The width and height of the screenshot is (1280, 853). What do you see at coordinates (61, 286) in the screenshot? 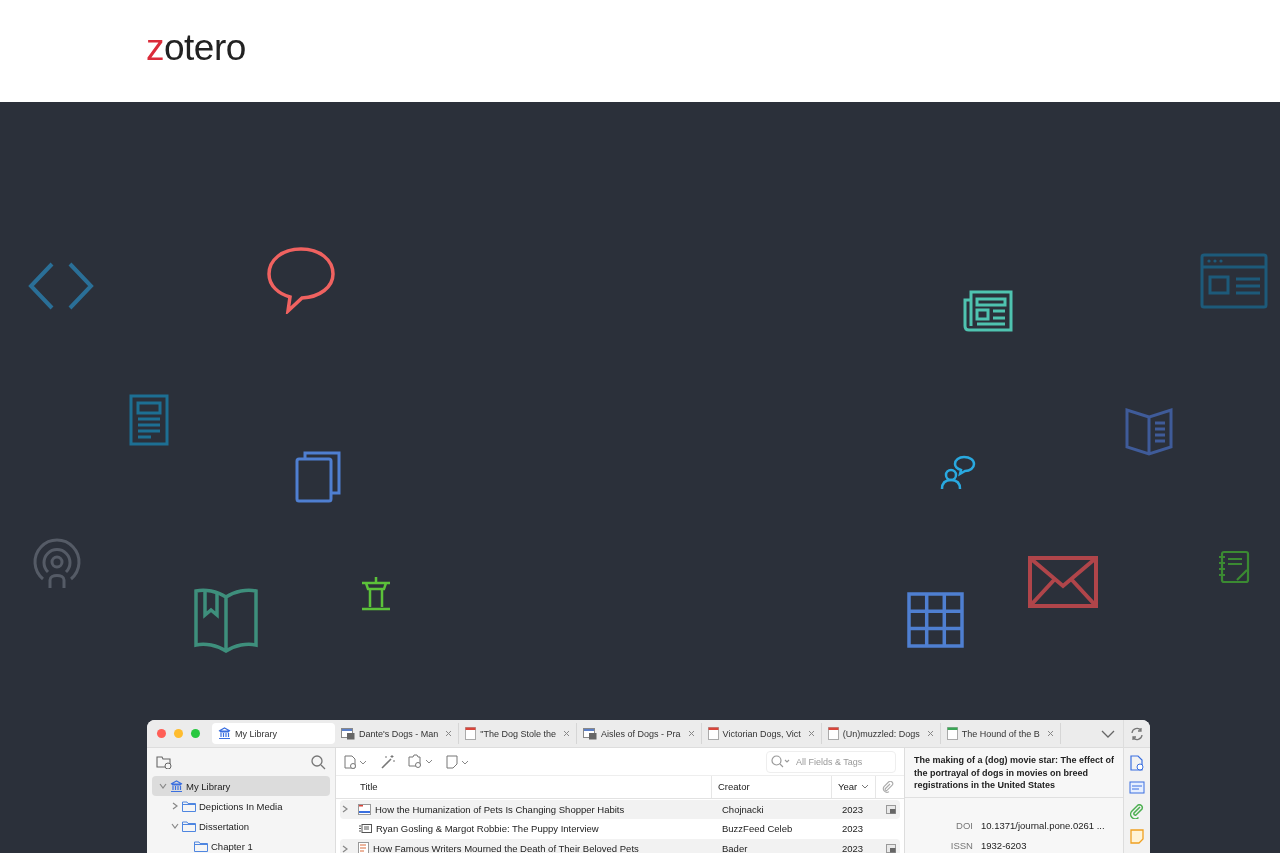
I see `code-brackets-icon` at bounding box center [61, 286].